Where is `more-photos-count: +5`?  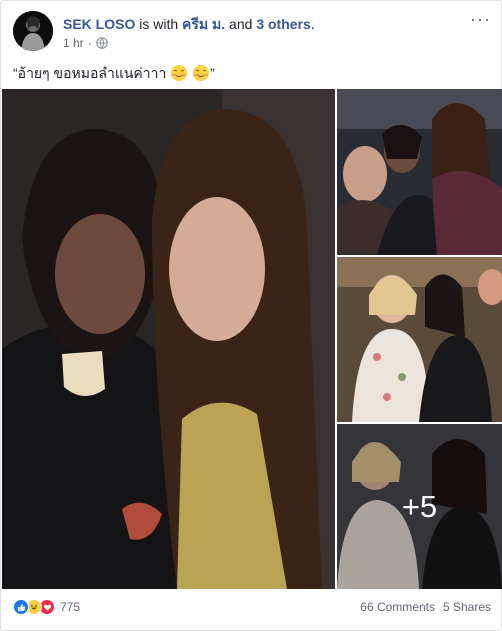 more-photos-count: +5 is located at coordinates (419, 506).